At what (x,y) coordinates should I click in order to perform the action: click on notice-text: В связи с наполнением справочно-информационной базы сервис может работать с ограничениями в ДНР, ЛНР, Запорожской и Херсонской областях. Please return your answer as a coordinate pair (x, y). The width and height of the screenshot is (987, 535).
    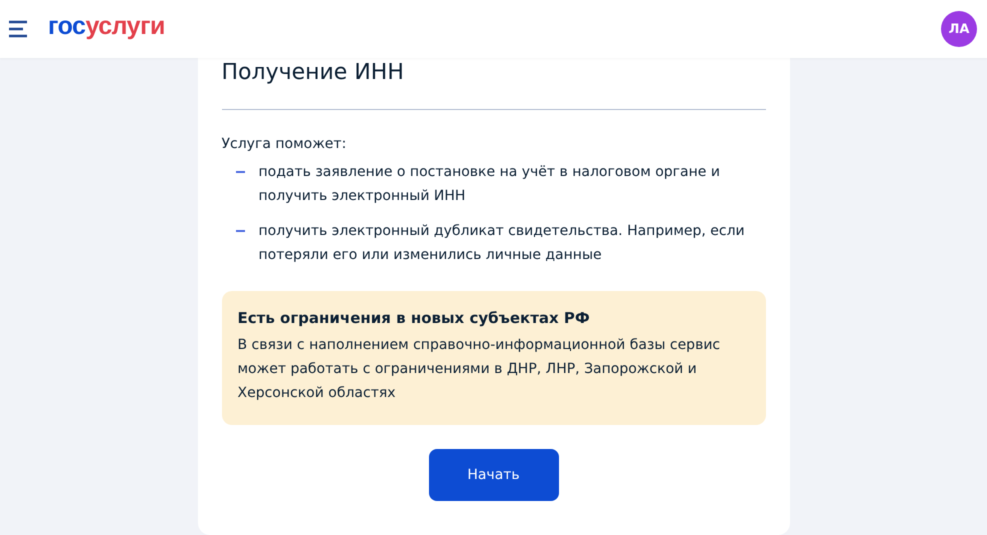
    Looking at the image, I should click on (480, 369).